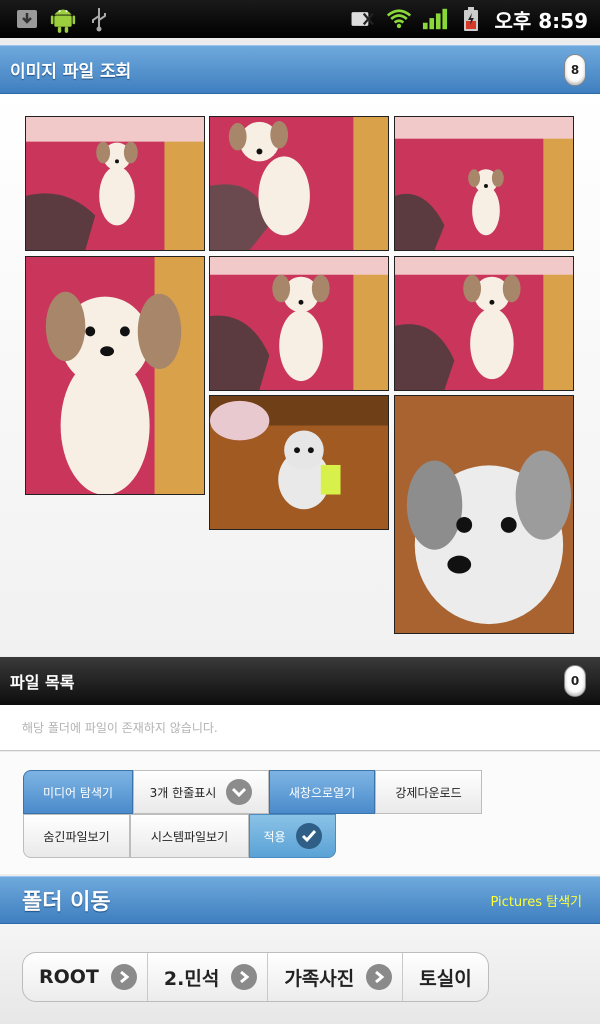 Image resolution: width=600 pixels, height=1024 pixels. I want to click on three-per-row-label: 3개 한줄표시, so click(183, 792).